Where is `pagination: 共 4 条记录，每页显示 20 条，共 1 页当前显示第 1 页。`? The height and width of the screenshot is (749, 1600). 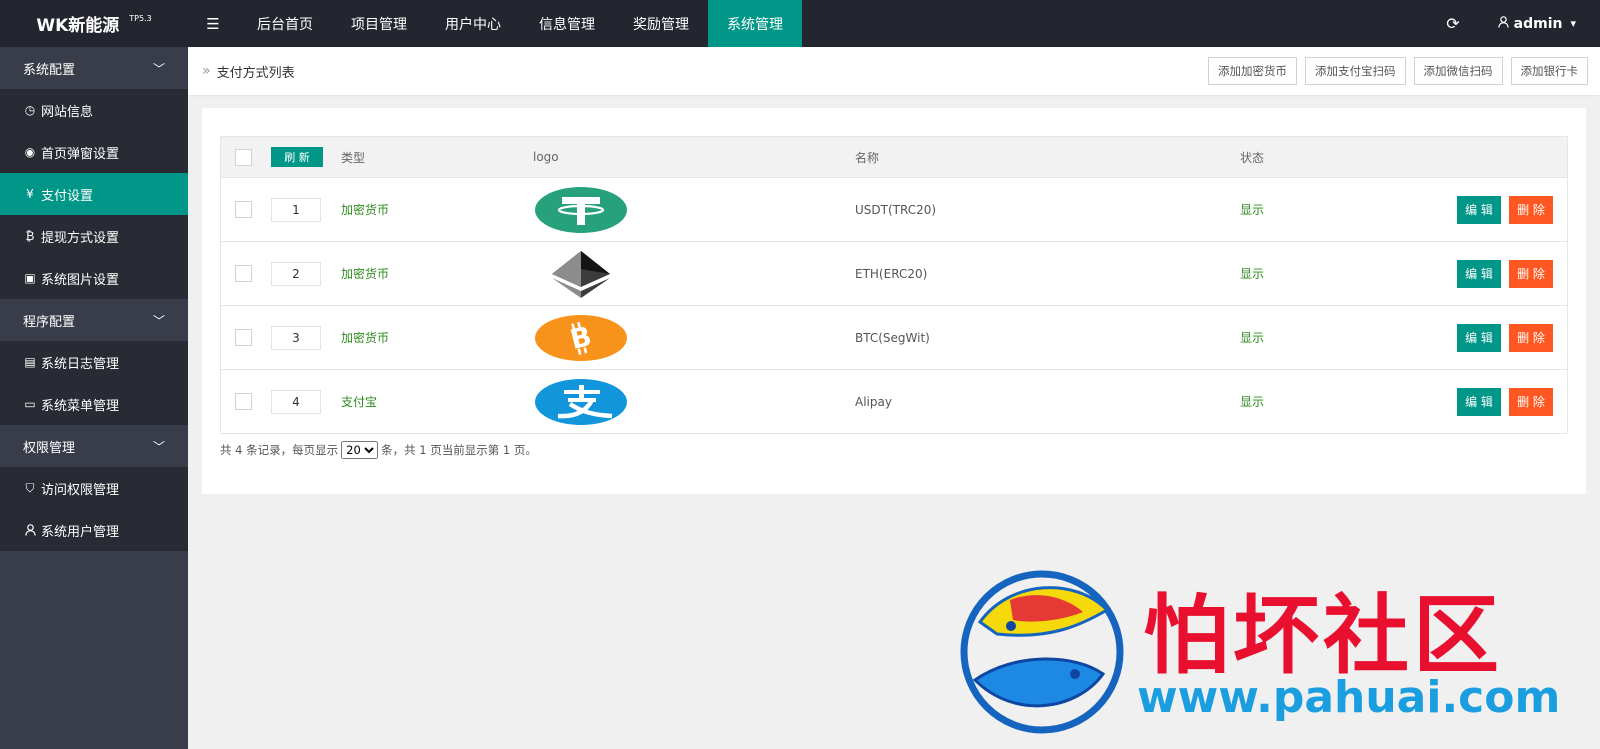
pagination: 共 4 条记录，每页显示 20 条，共 1 页当前显示第 1 页。 is located at coordinates (378, 450).